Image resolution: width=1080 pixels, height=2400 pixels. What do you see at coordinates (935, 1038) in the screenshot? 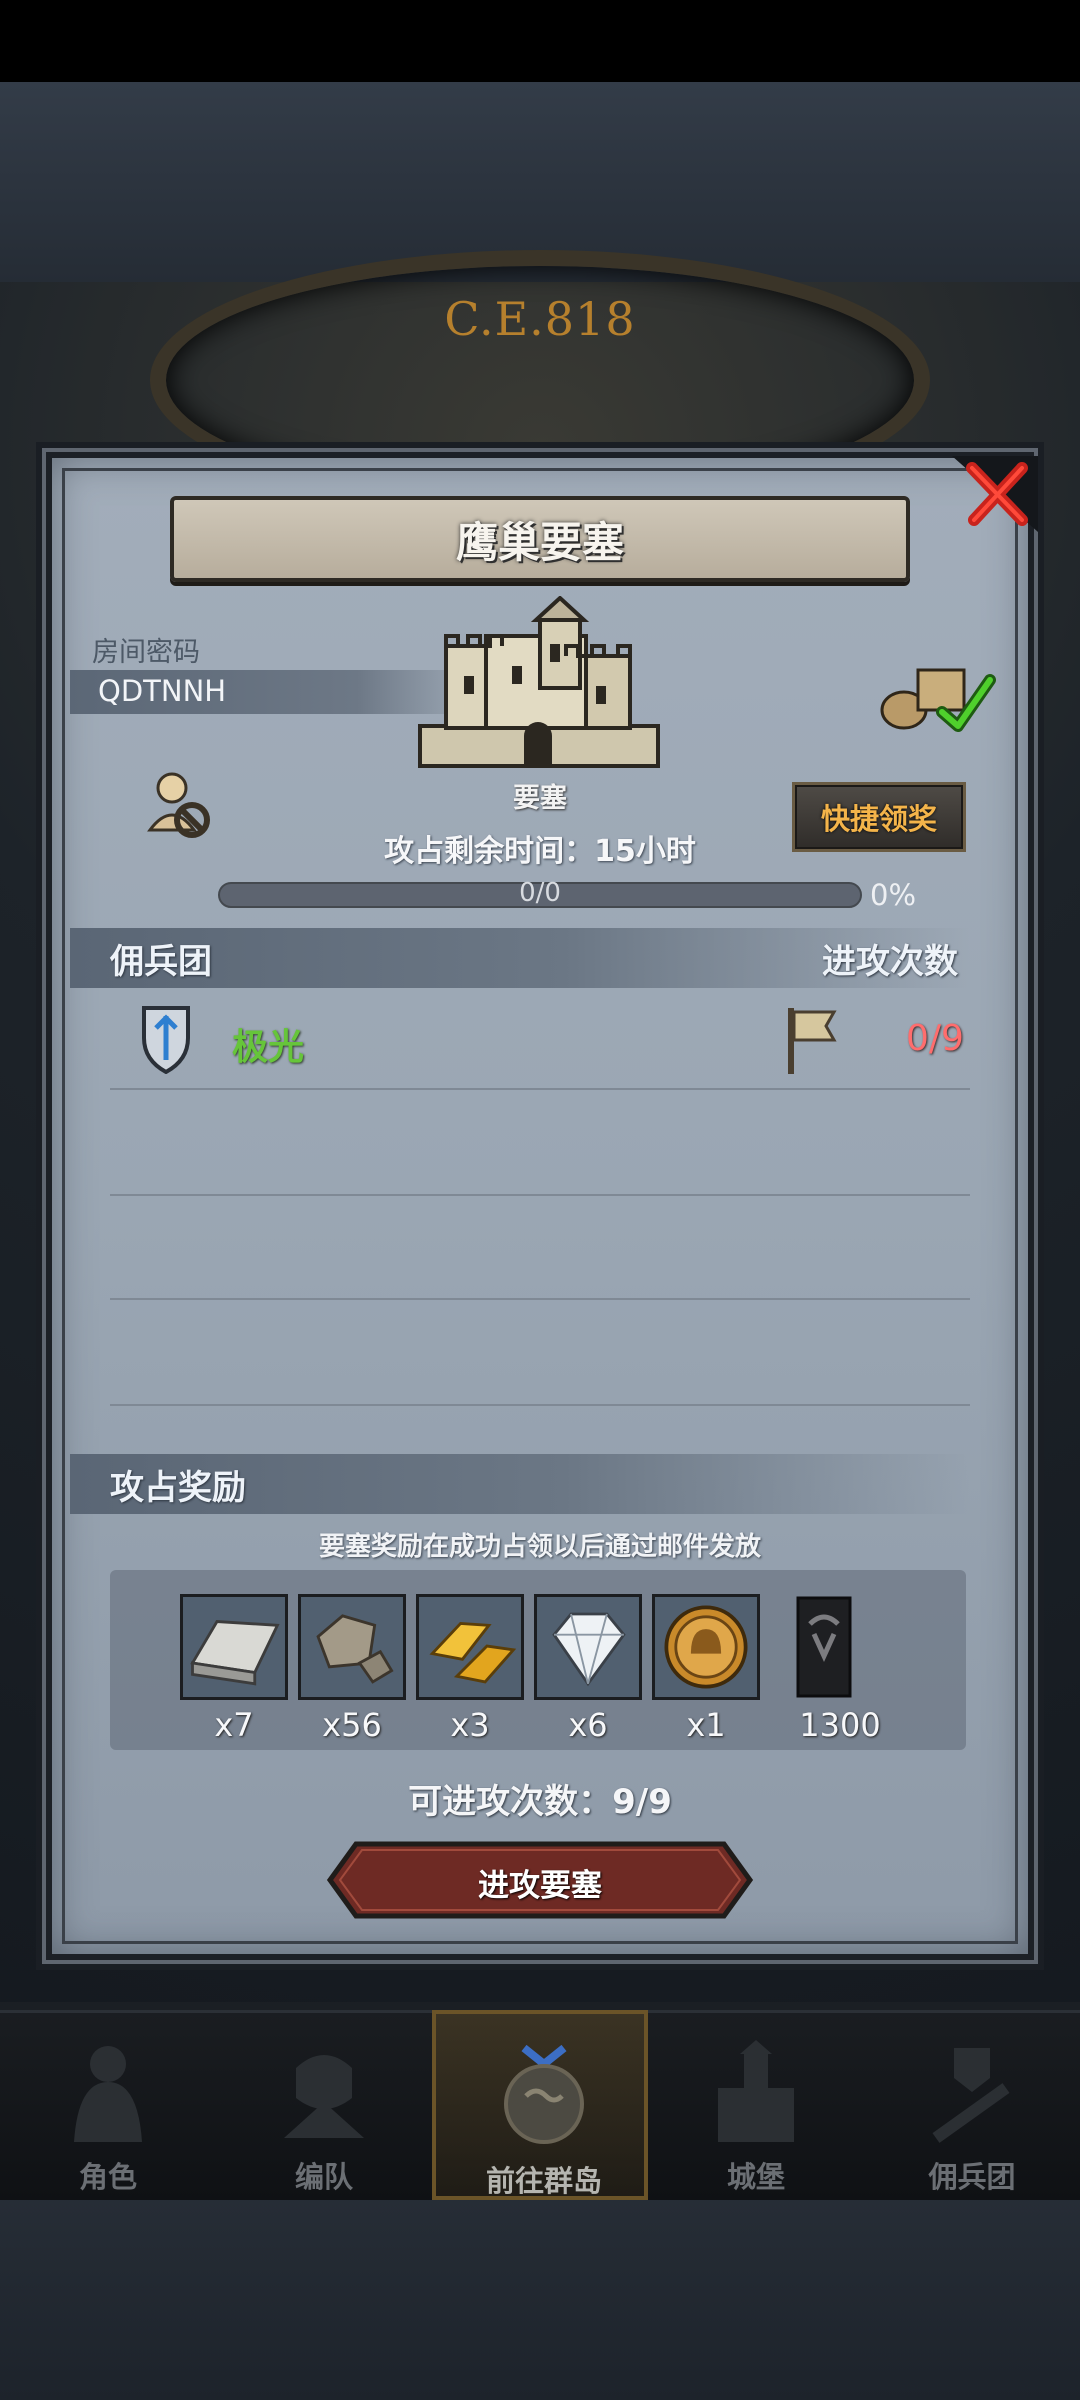
I see `mercenary-attack-count: 0/9` at bounding box center [935, 1038].